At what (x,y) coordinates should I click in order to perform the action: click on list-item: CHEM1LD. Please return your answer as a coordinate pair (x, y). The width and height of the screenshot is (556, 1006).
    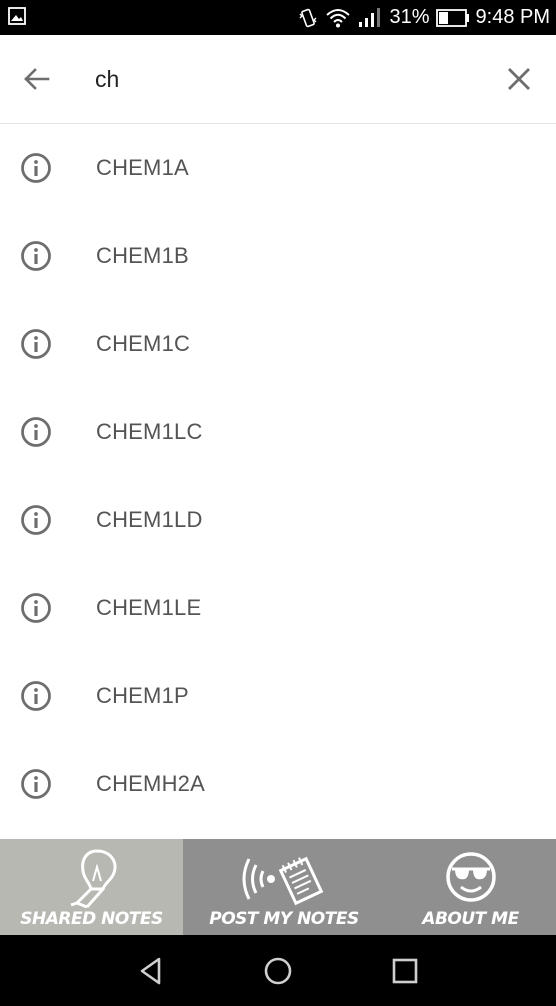
    Looking at the image, I should click on (278, 520).